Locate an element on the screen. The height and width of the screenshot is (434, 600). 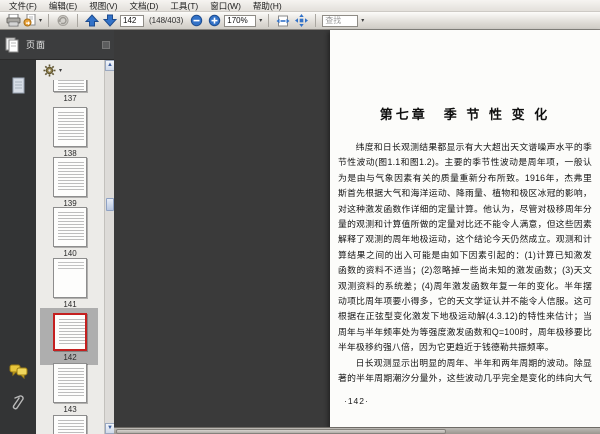
page-thumbnails-panel: ▾ 137 138 139 140 141 142 143 ▲ ▼ is located at coordinates (75, 247).